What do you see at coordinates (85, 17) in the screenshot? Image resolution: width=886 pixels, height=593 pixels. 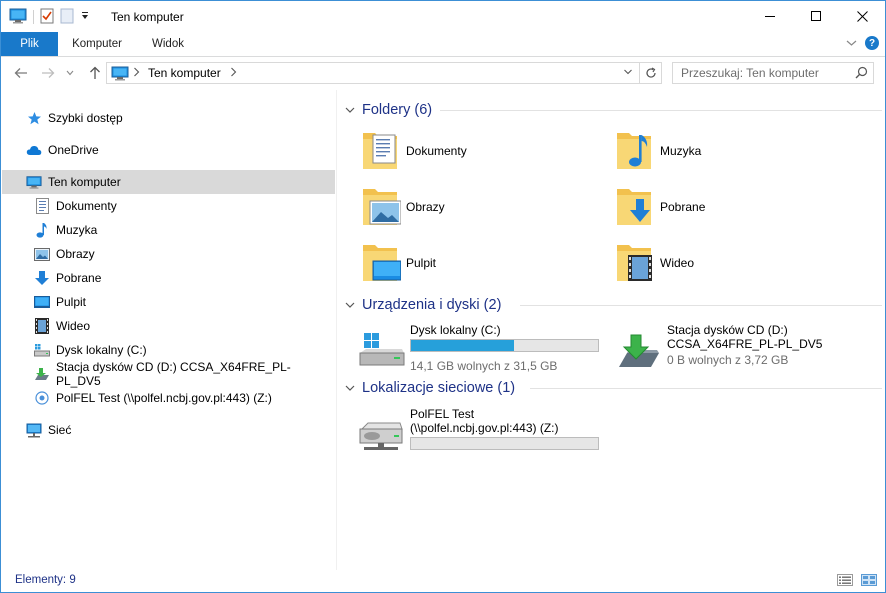 I see `customize-toolbar-chevron-icon` at bounding box center [85, 17].